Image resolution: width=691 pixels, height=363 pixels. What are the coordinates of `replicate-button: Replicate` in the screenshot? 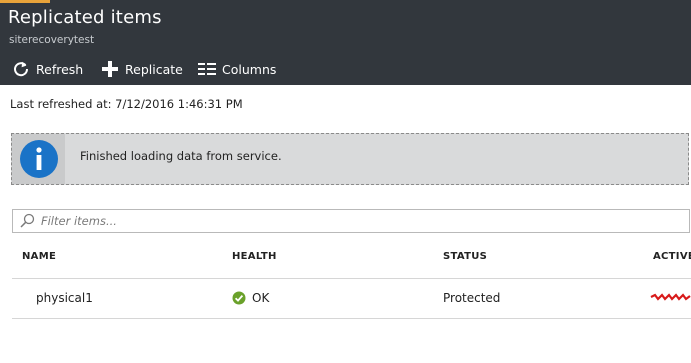 It's located at (142, 69).